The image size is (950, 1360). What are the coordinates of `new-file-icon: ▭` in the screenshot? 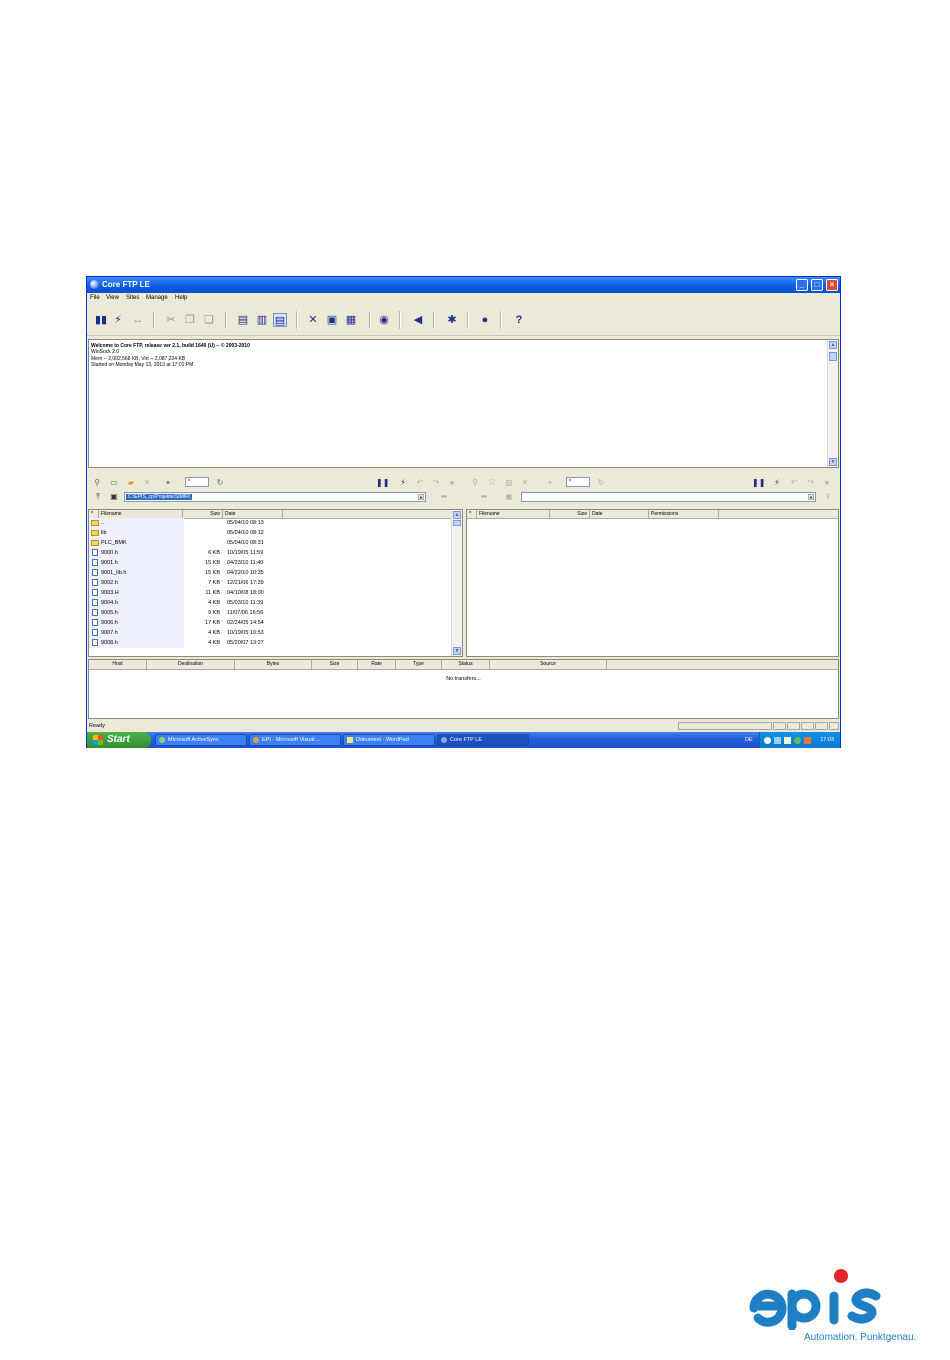 It's located at (114, 483).